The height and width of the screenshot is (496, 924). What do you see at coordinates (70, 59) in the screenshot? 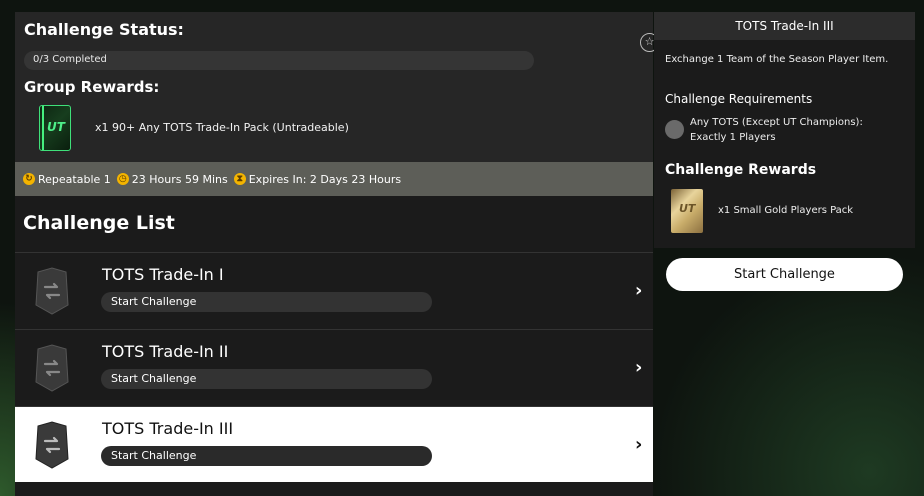
I see `progress-text: 0/3 Completed` at bounding box center [70, 59].